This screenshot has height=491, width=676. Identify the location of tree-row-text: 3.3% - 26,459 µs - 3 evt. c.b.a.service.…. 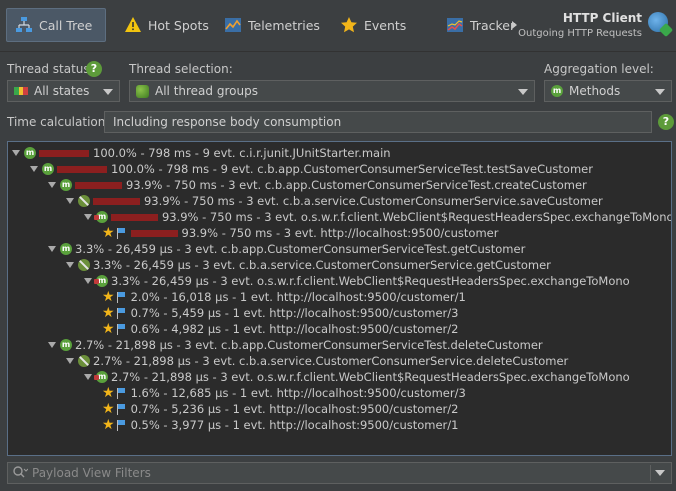
(322, 265).